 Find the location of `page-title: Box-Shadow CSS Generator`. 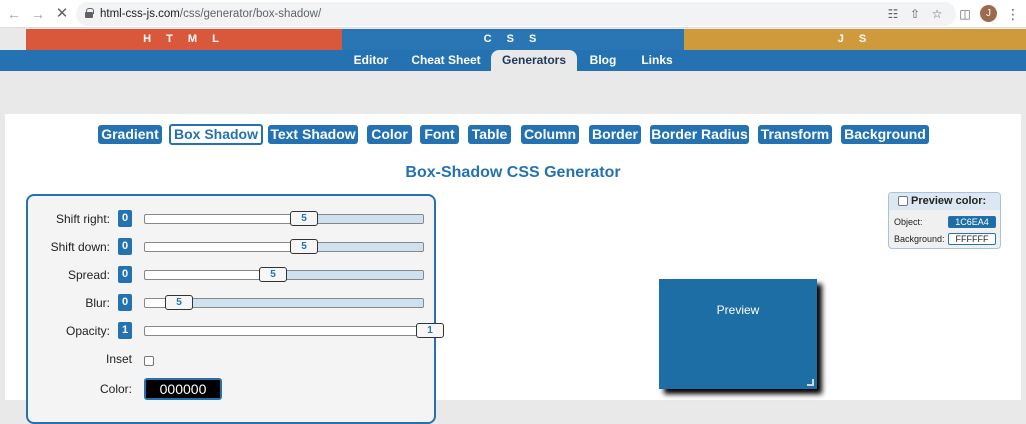

page-title: Box-Shadow CSS Generator is located at coordinates (513, 172).